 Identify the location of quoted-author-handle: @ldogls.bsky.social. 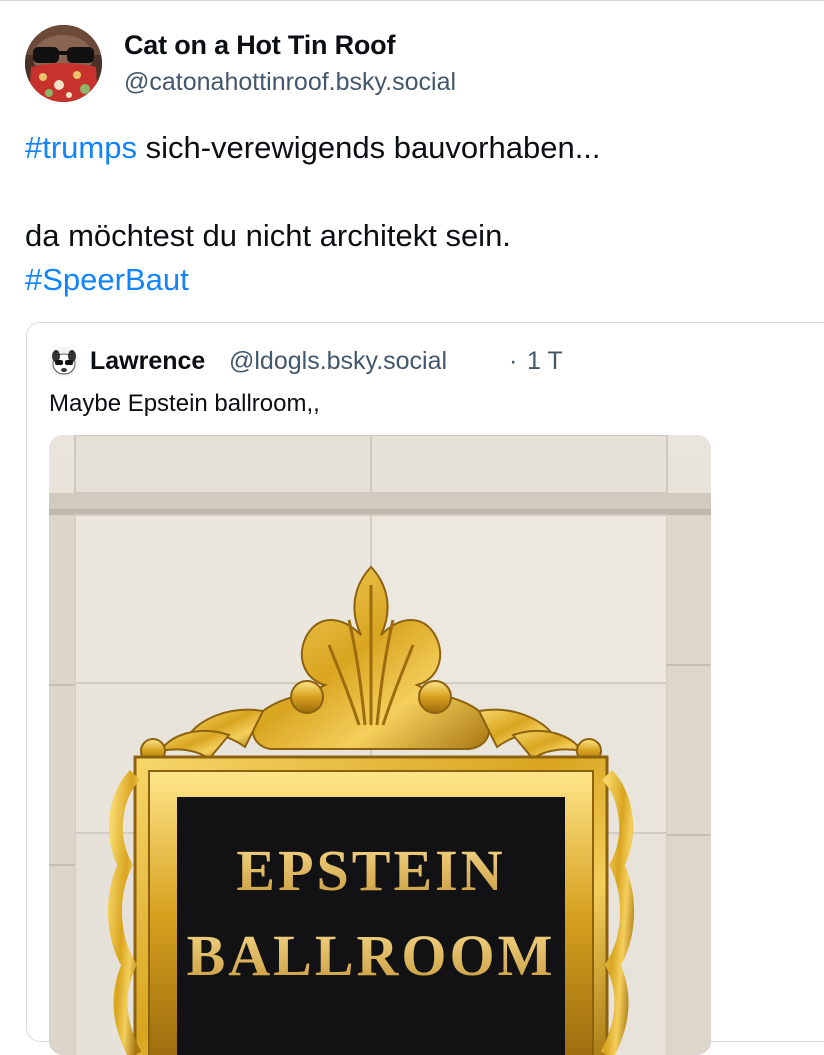
(338, 361).